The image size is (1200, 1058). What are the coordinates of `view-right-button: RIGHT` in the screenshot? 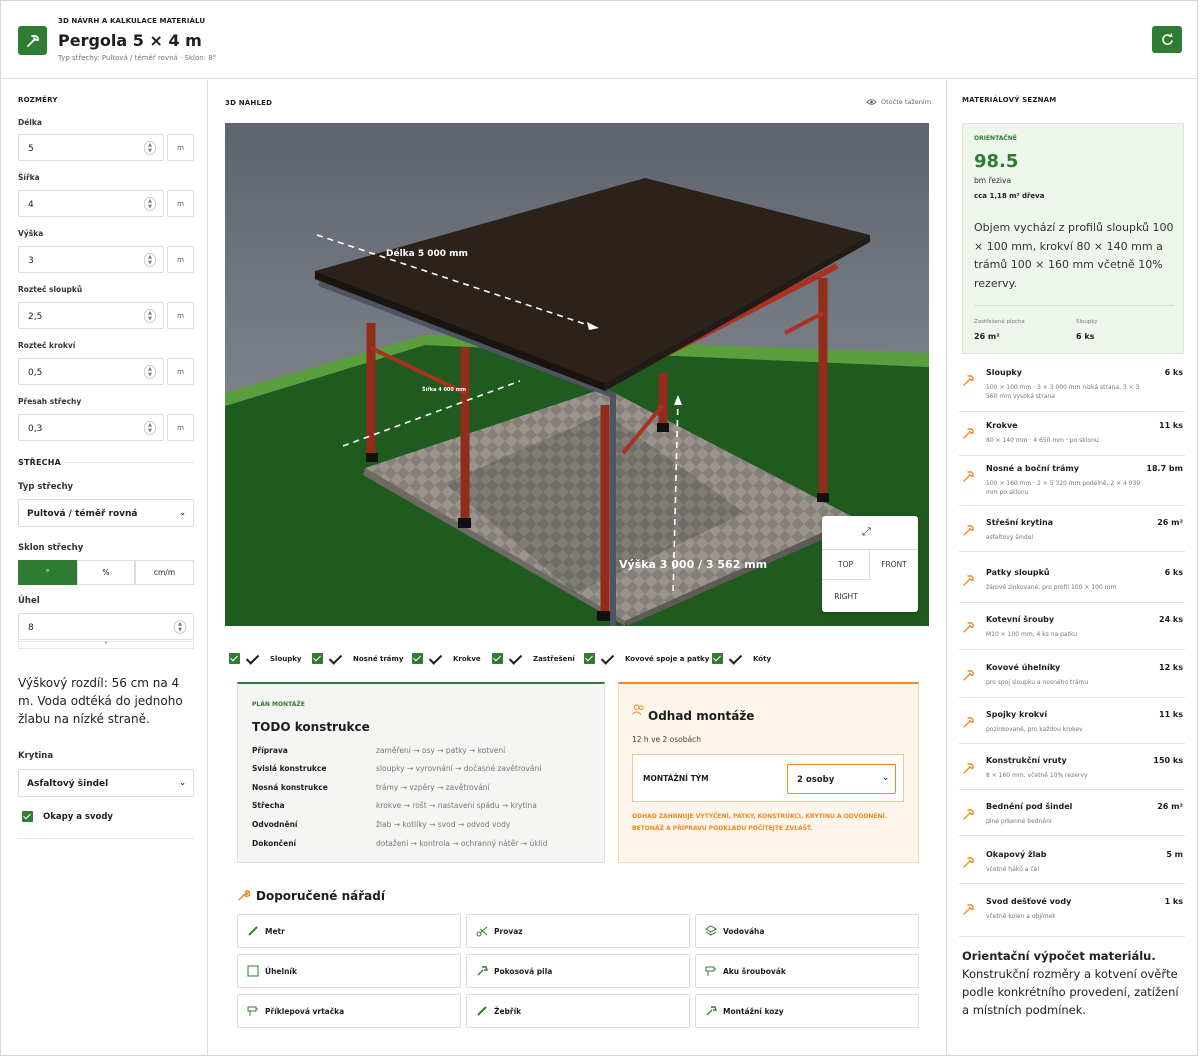 It's located at (846, 595).